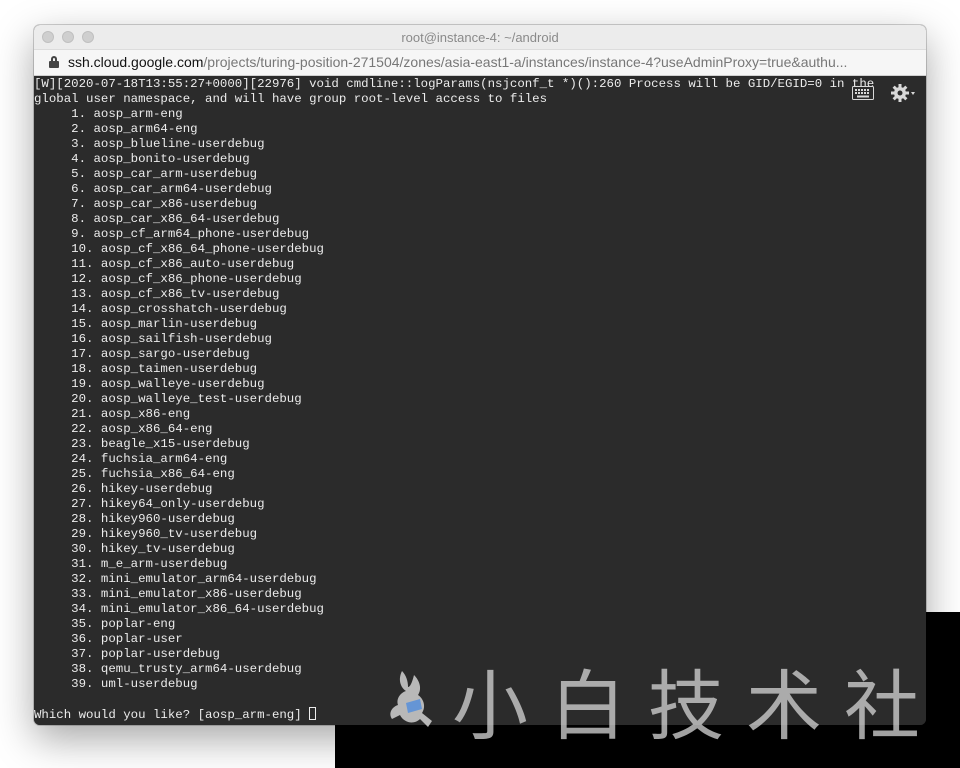 Image resolution: width=960 pixels, height=768 pixels. Describe the element at coordinates (142, 159) in the screenshot. I see `menu-option: 4. aosp_bonito-userdebug` at that location.